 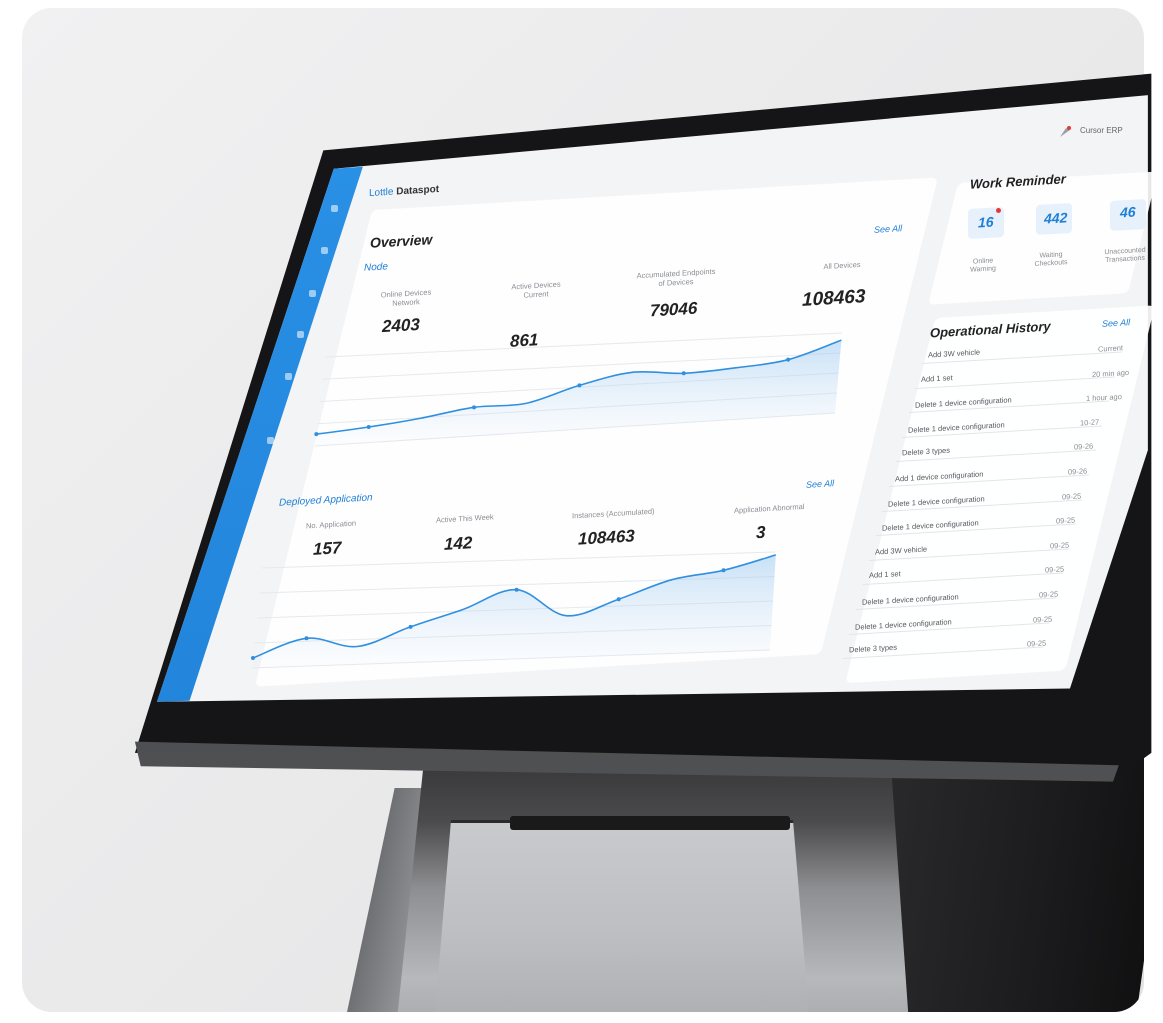 I want to click on deployed-chart-area, so click(x=514, y=611).